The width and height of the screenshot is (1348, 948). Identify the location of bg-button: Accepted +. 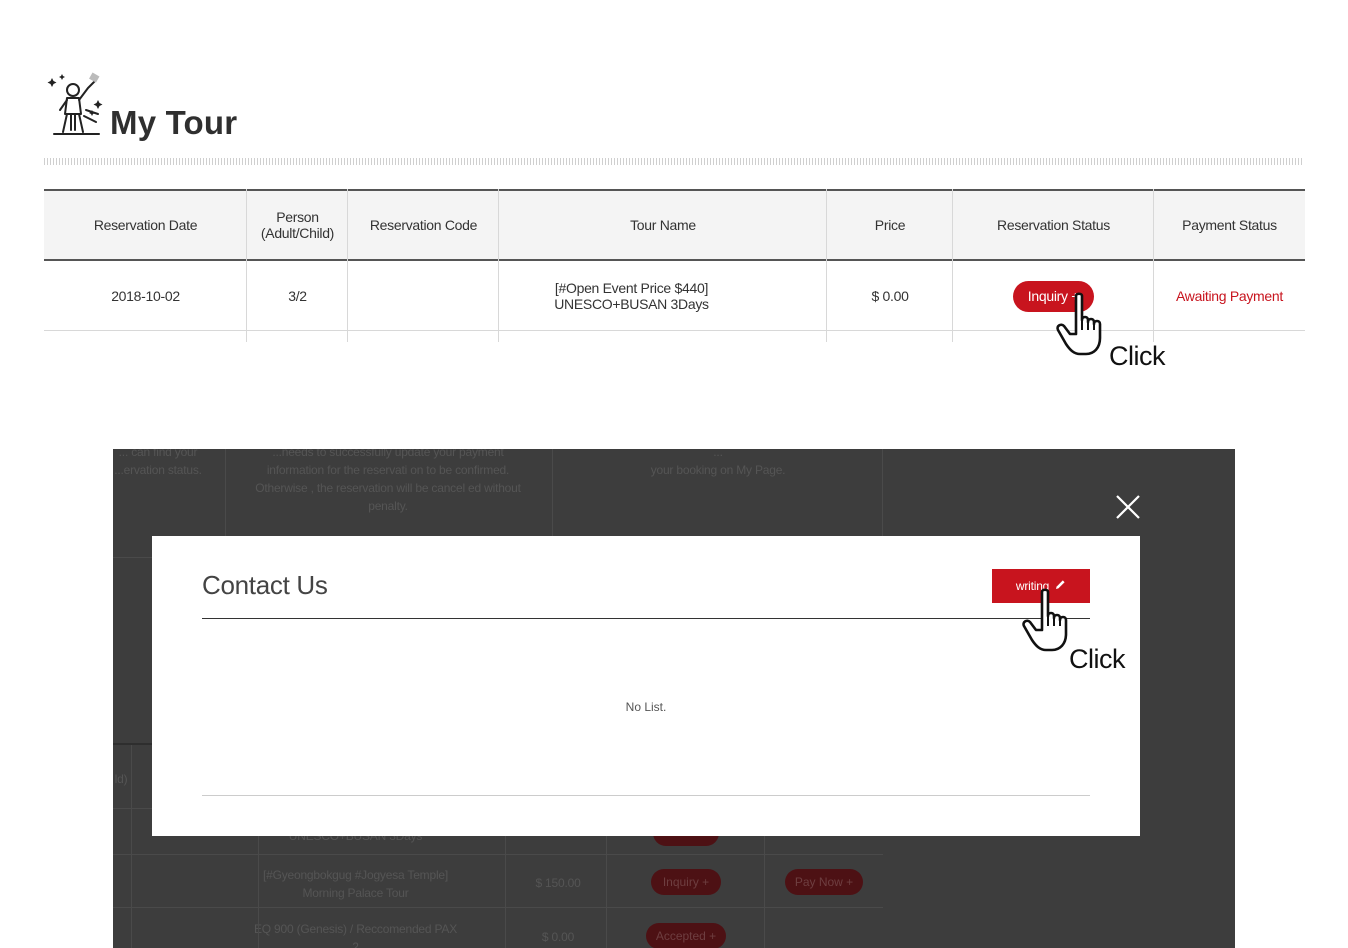
(686, 935).